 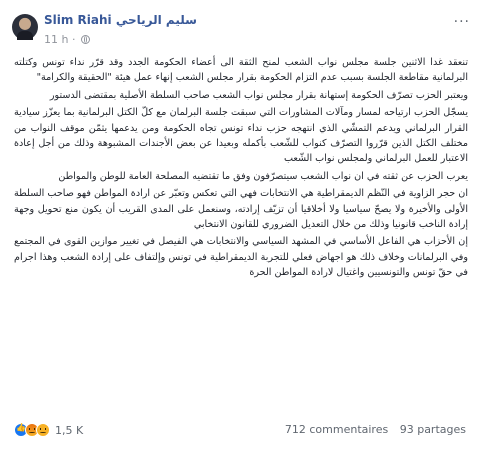 What do you see at coordinates (56, 39) in the screenshot?
I see `post-timestamp: 11 h` at bounding box center [56, 39].